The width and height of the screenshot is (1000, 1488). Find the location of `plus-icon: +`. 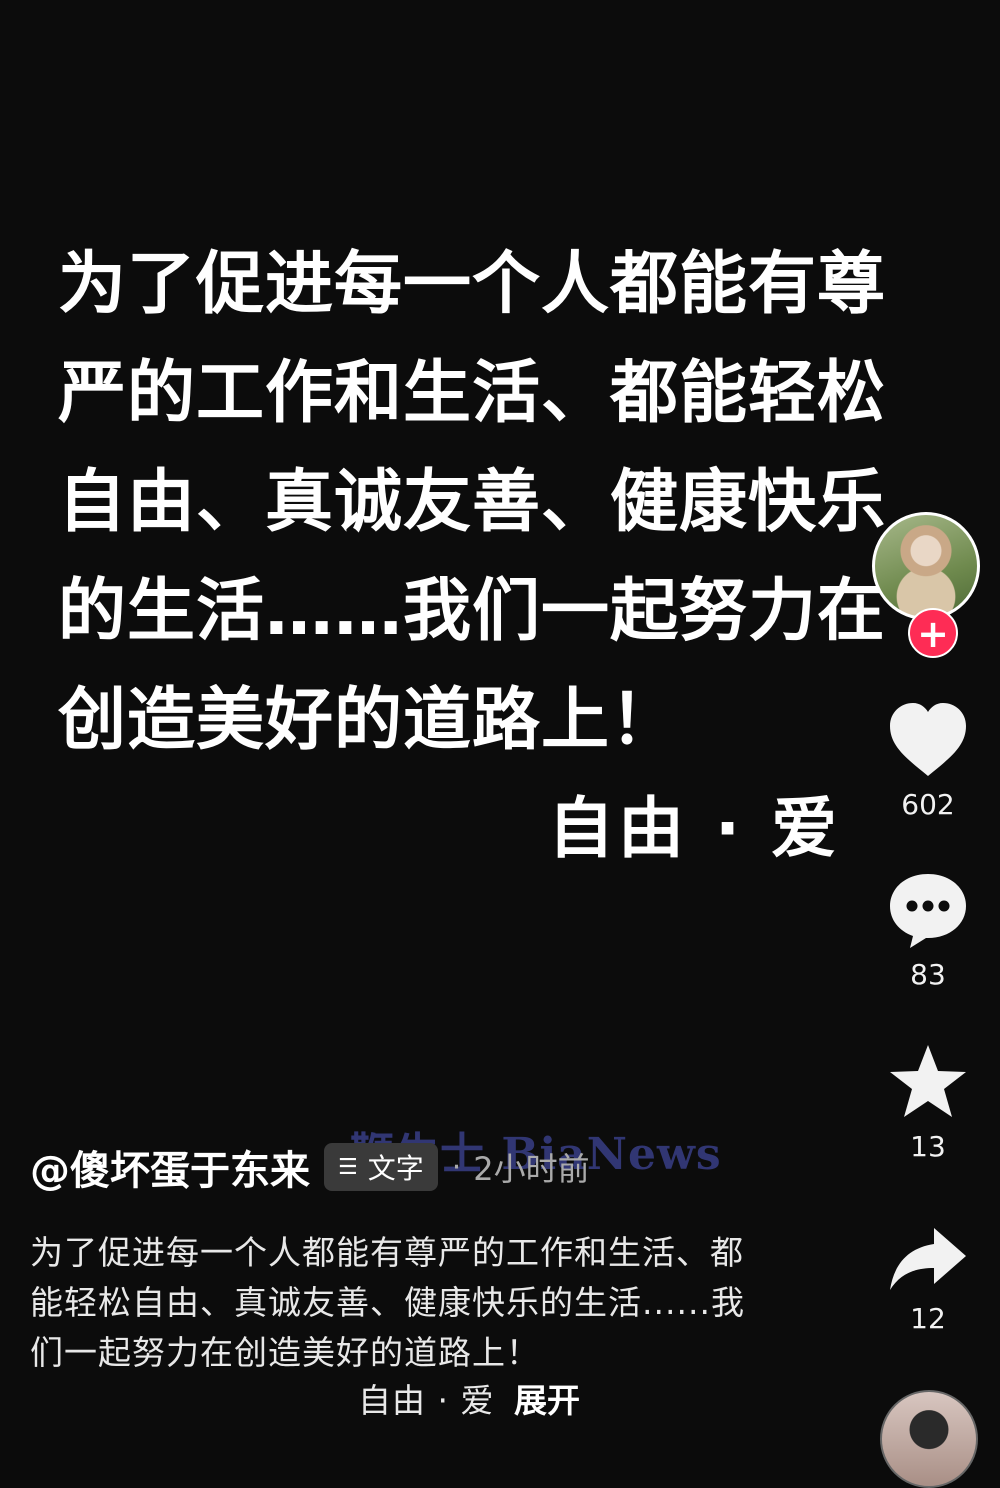

plus-icon: + is located at coordinates (933, 634).